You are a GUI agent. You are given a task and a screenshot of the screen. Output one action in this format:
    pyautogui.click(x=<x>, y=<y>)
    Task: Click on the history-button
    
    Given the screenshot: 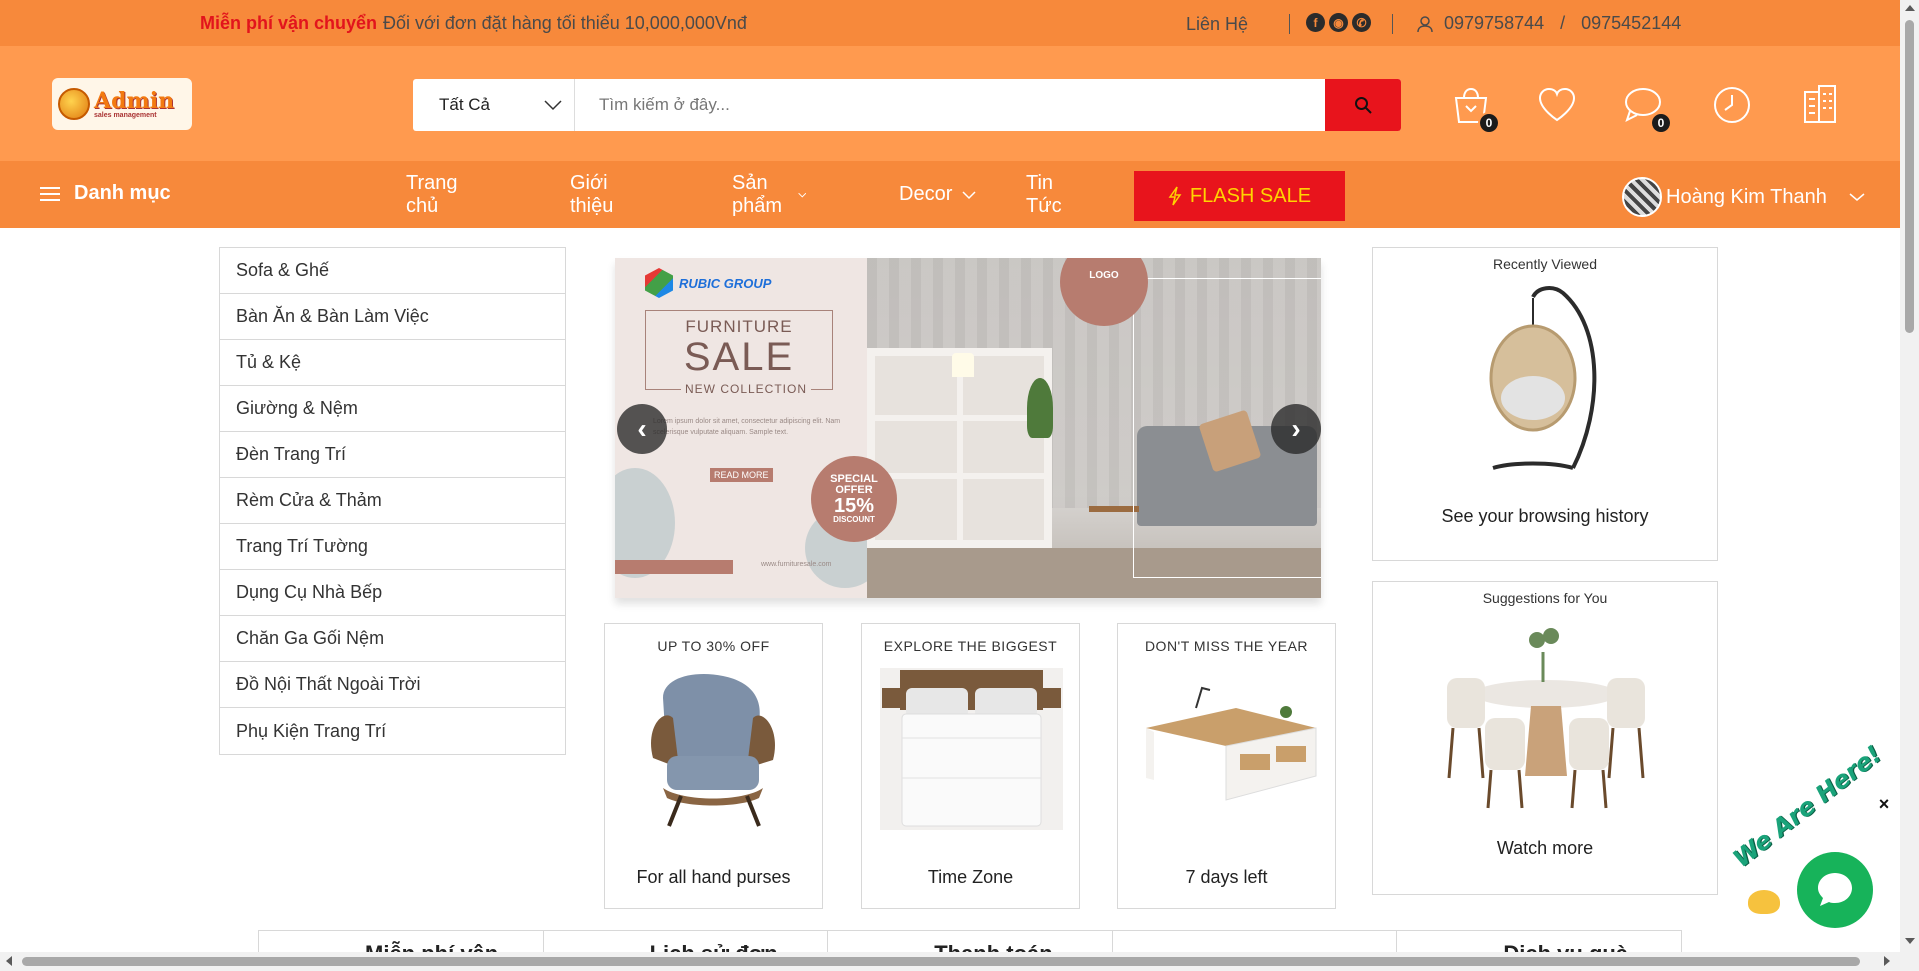 What is the action you would take?
    pyautogui.click(x=1732, y=105)
    